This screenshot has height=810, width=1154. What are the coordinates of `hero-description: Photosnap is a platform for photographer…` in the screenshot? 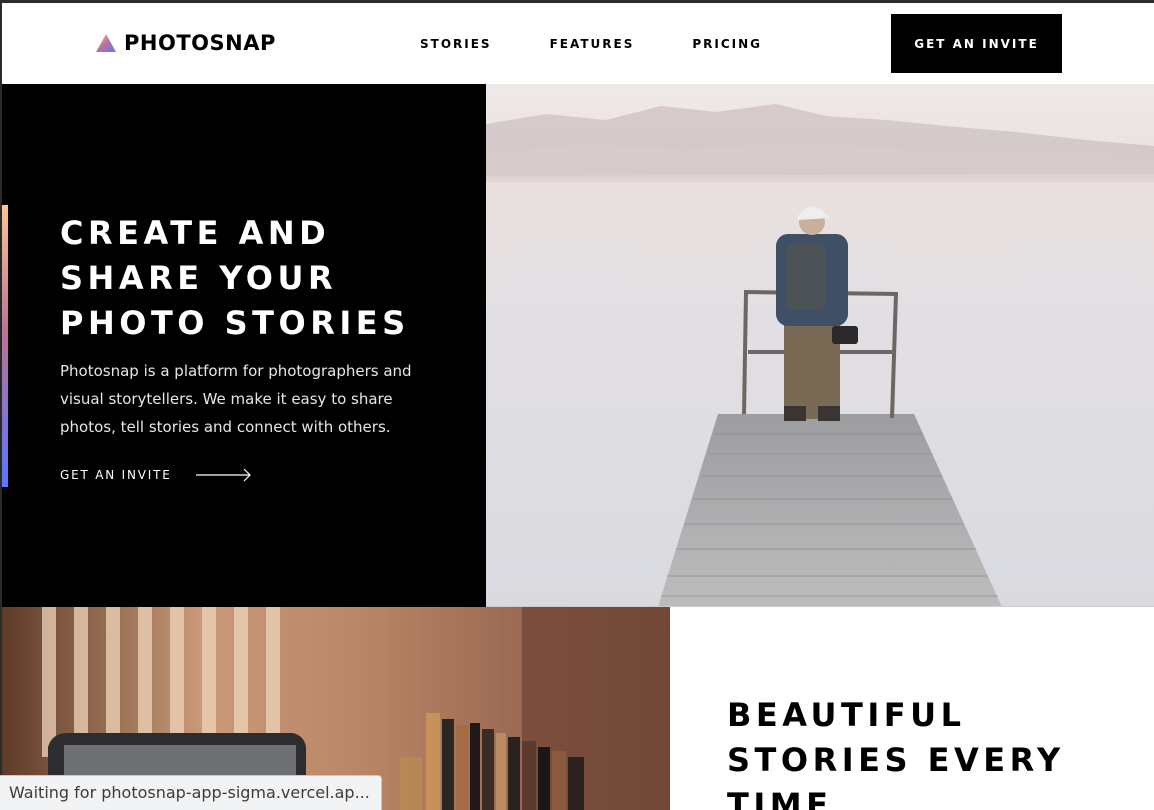 It's located at (236, 399).